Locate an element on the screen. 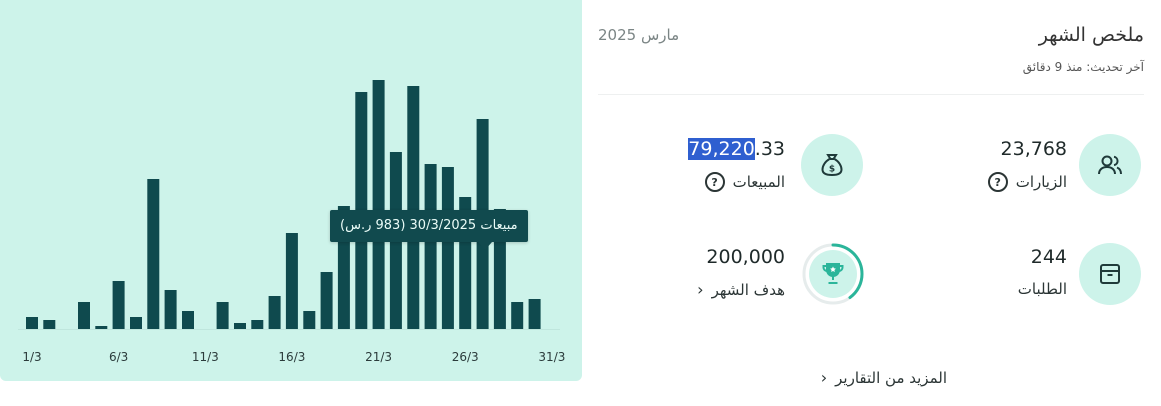 The width and height of the screenshot is (1161, 406). visits-label-text: الزيارات is located at coordinates (1041, 182).